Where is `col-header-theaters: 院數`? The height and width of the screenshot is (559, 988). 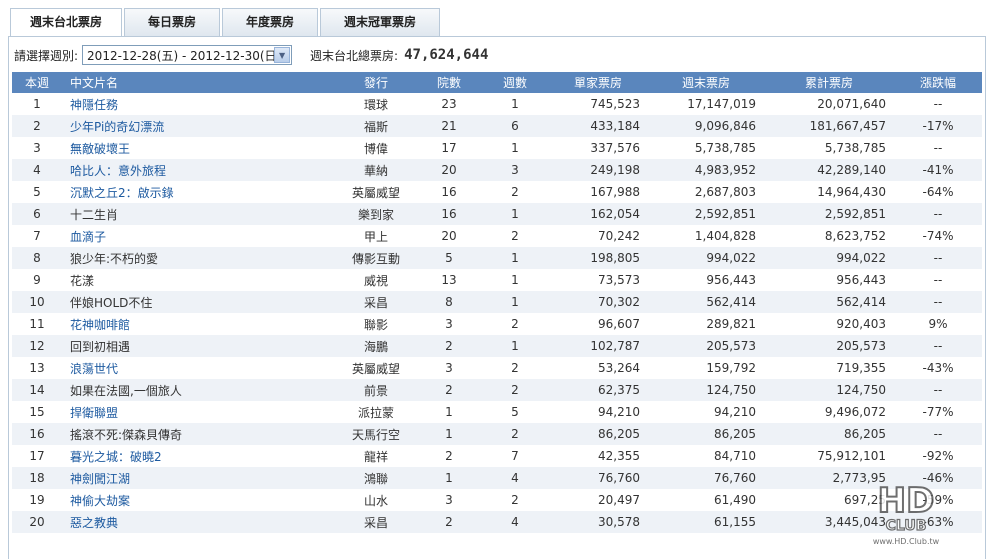
col-header-theaters: 院數 is located at coordinates (449, 82).